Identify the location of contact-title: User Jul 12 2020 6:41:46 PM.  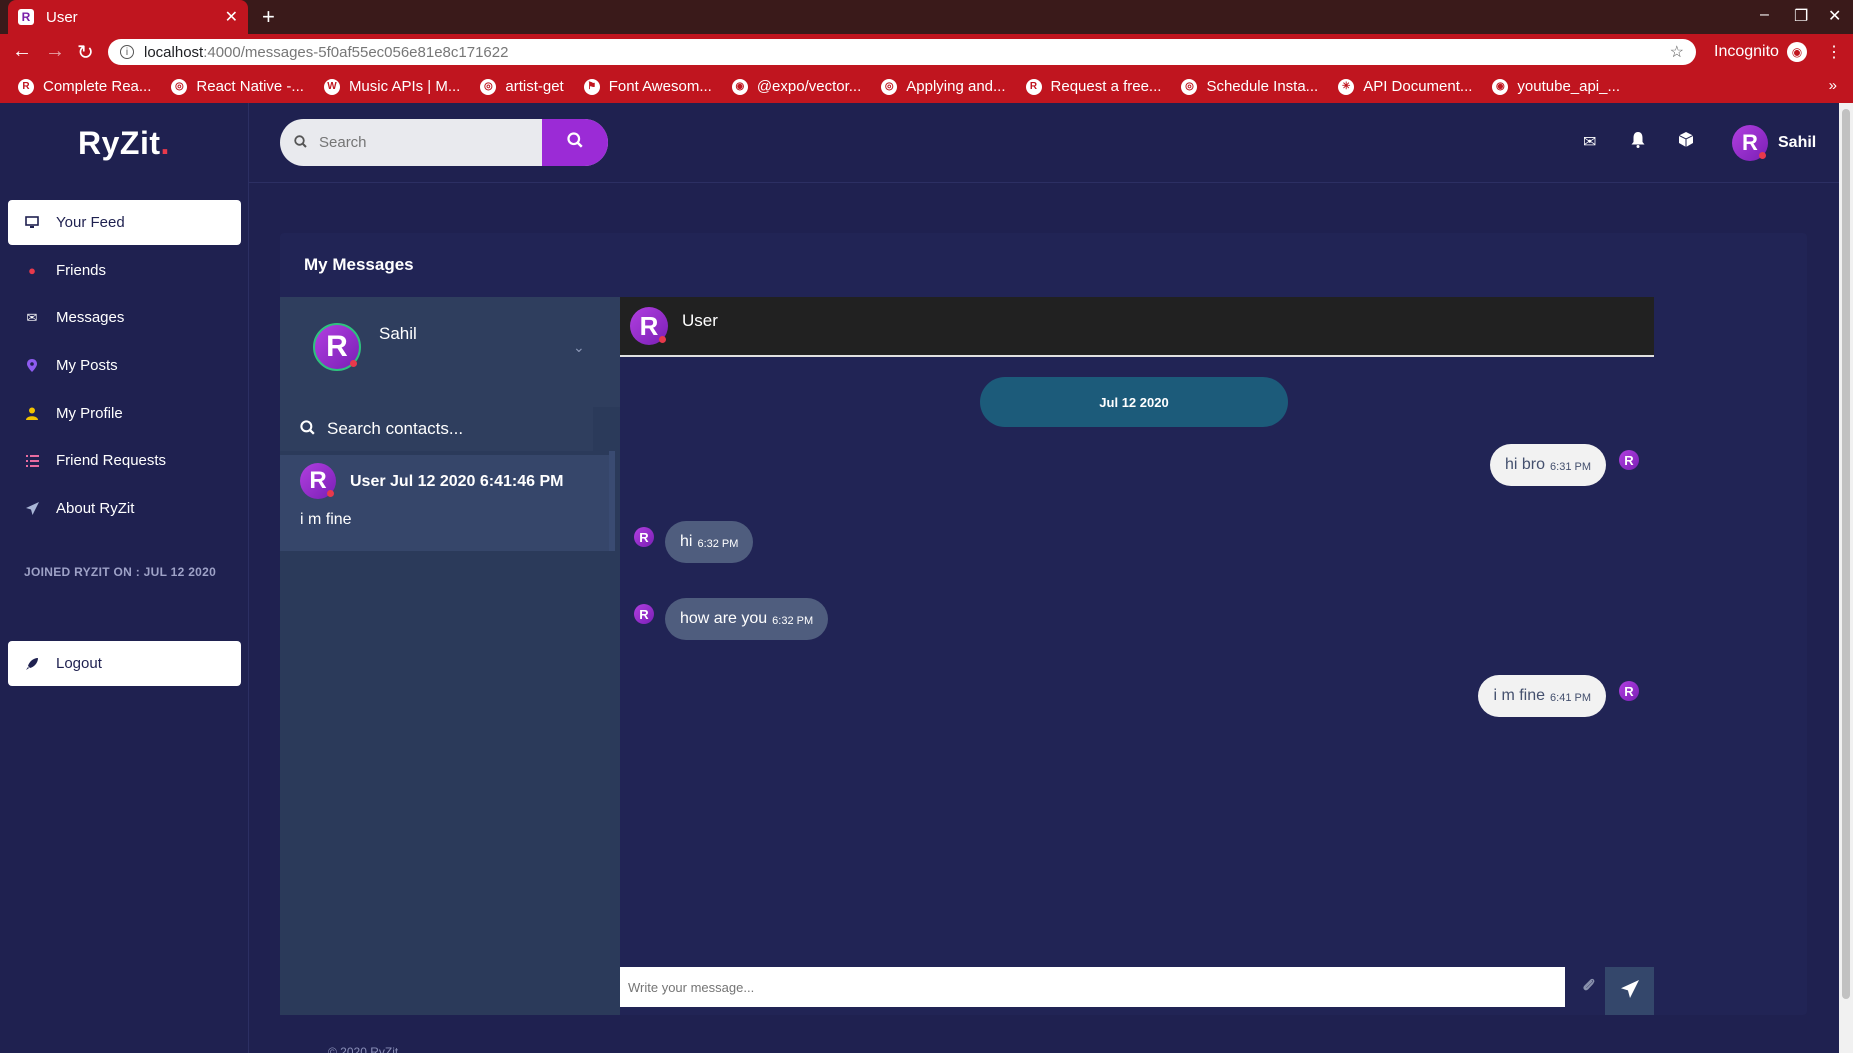
(456, 482).